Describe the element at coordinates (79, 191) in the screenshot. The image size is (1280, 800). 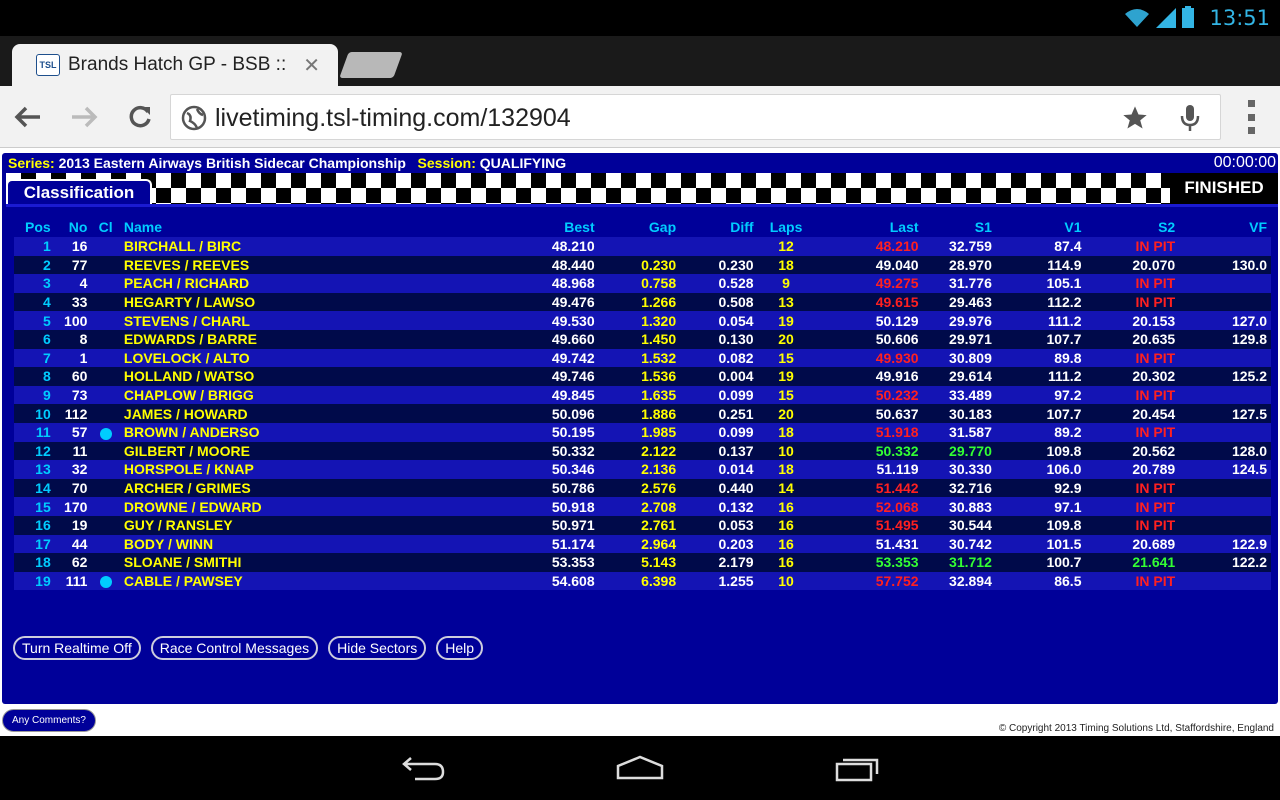
I see `tab-classification: Classification` at that location.